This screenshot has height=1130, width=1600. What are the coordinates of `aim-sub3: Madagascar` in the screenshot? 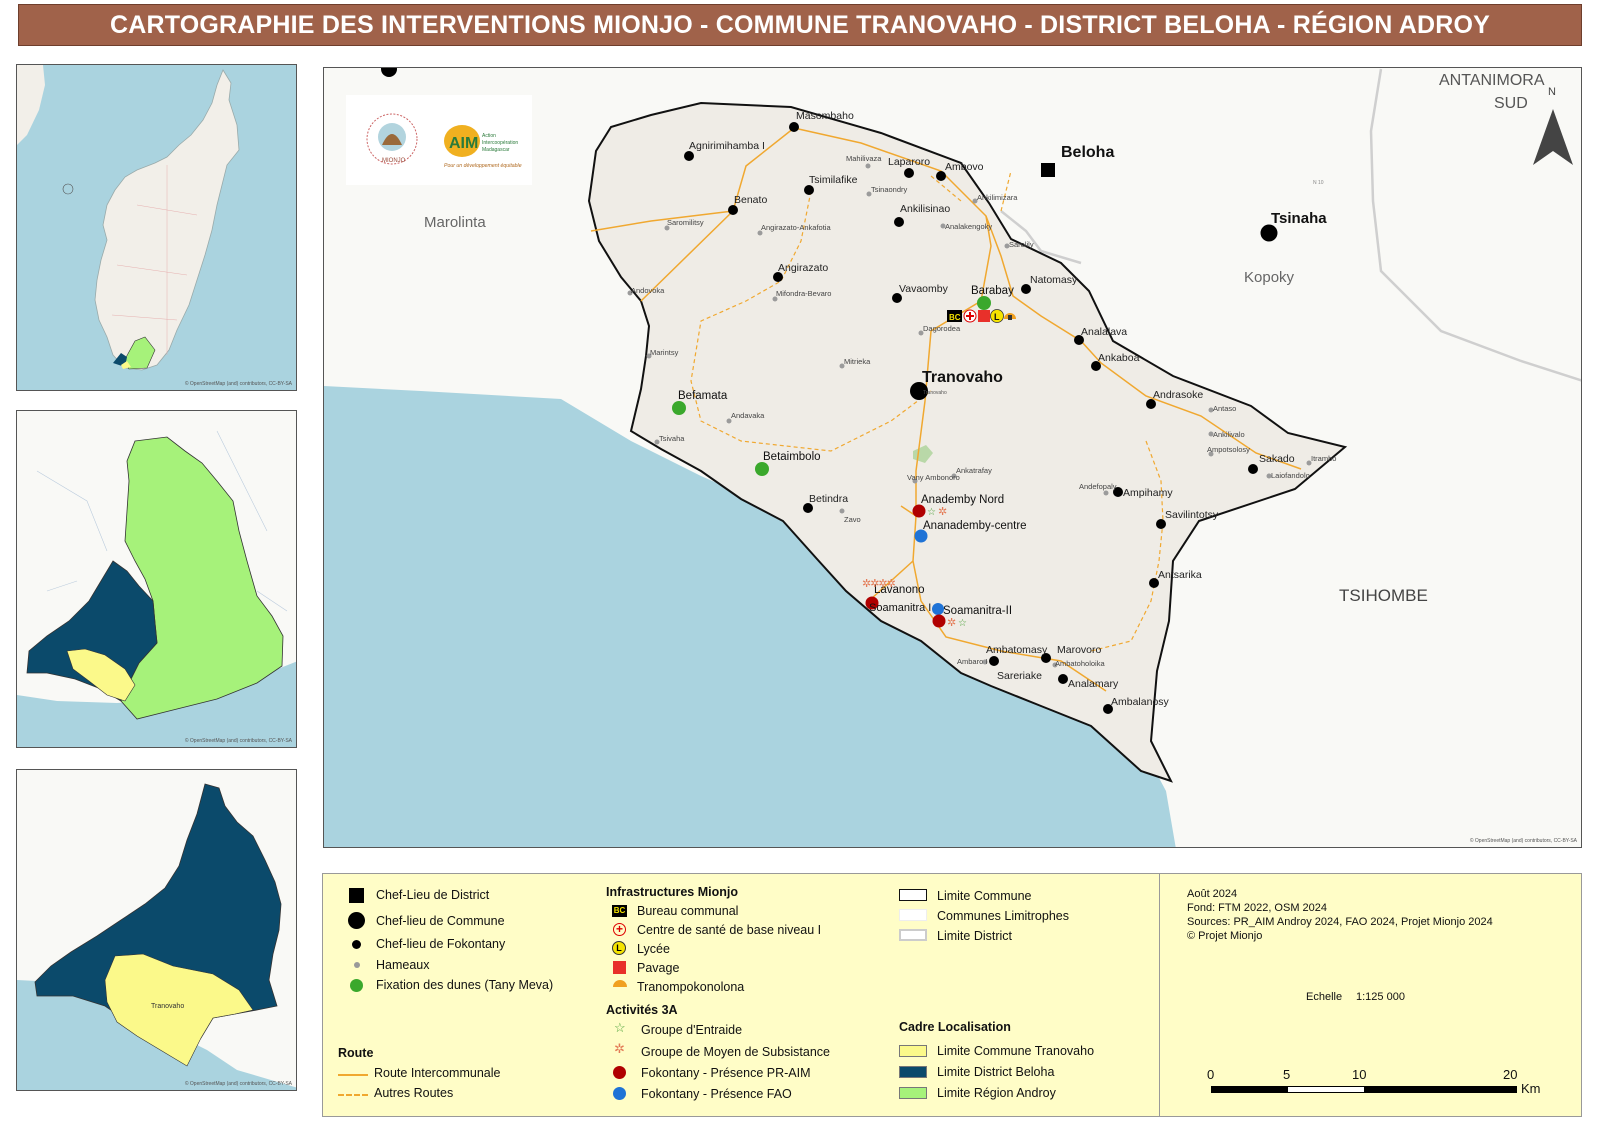 It's located at (496, 150).